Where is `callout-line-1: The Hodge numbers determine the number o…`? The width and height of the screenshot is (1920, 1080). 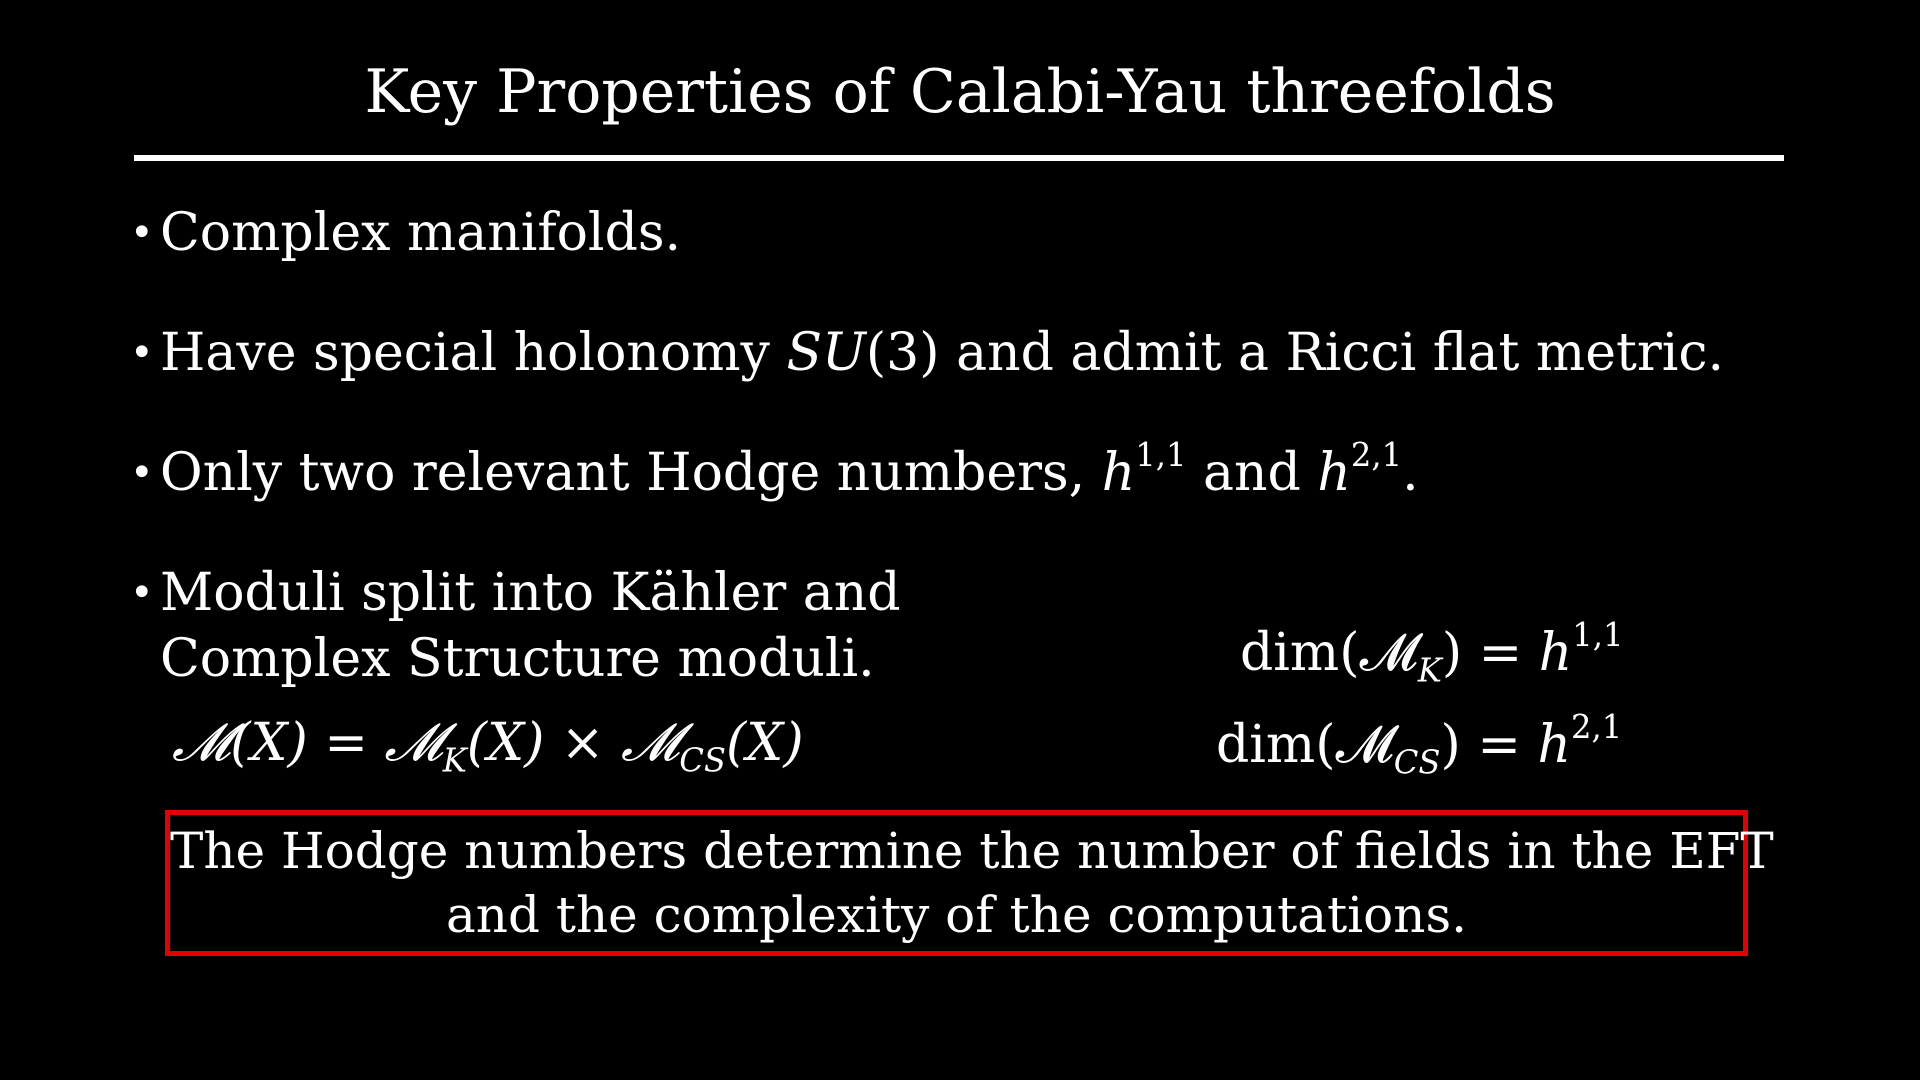
callout-line-1: The Hodge numbers determine the number o… is located at coordinates (972, 851).